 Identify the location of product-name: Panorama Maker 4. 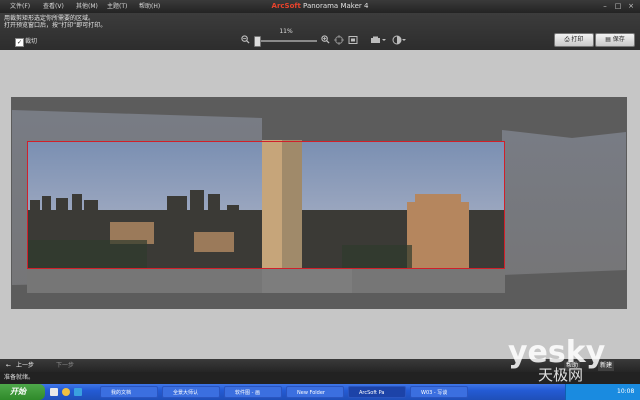
(336, 6).